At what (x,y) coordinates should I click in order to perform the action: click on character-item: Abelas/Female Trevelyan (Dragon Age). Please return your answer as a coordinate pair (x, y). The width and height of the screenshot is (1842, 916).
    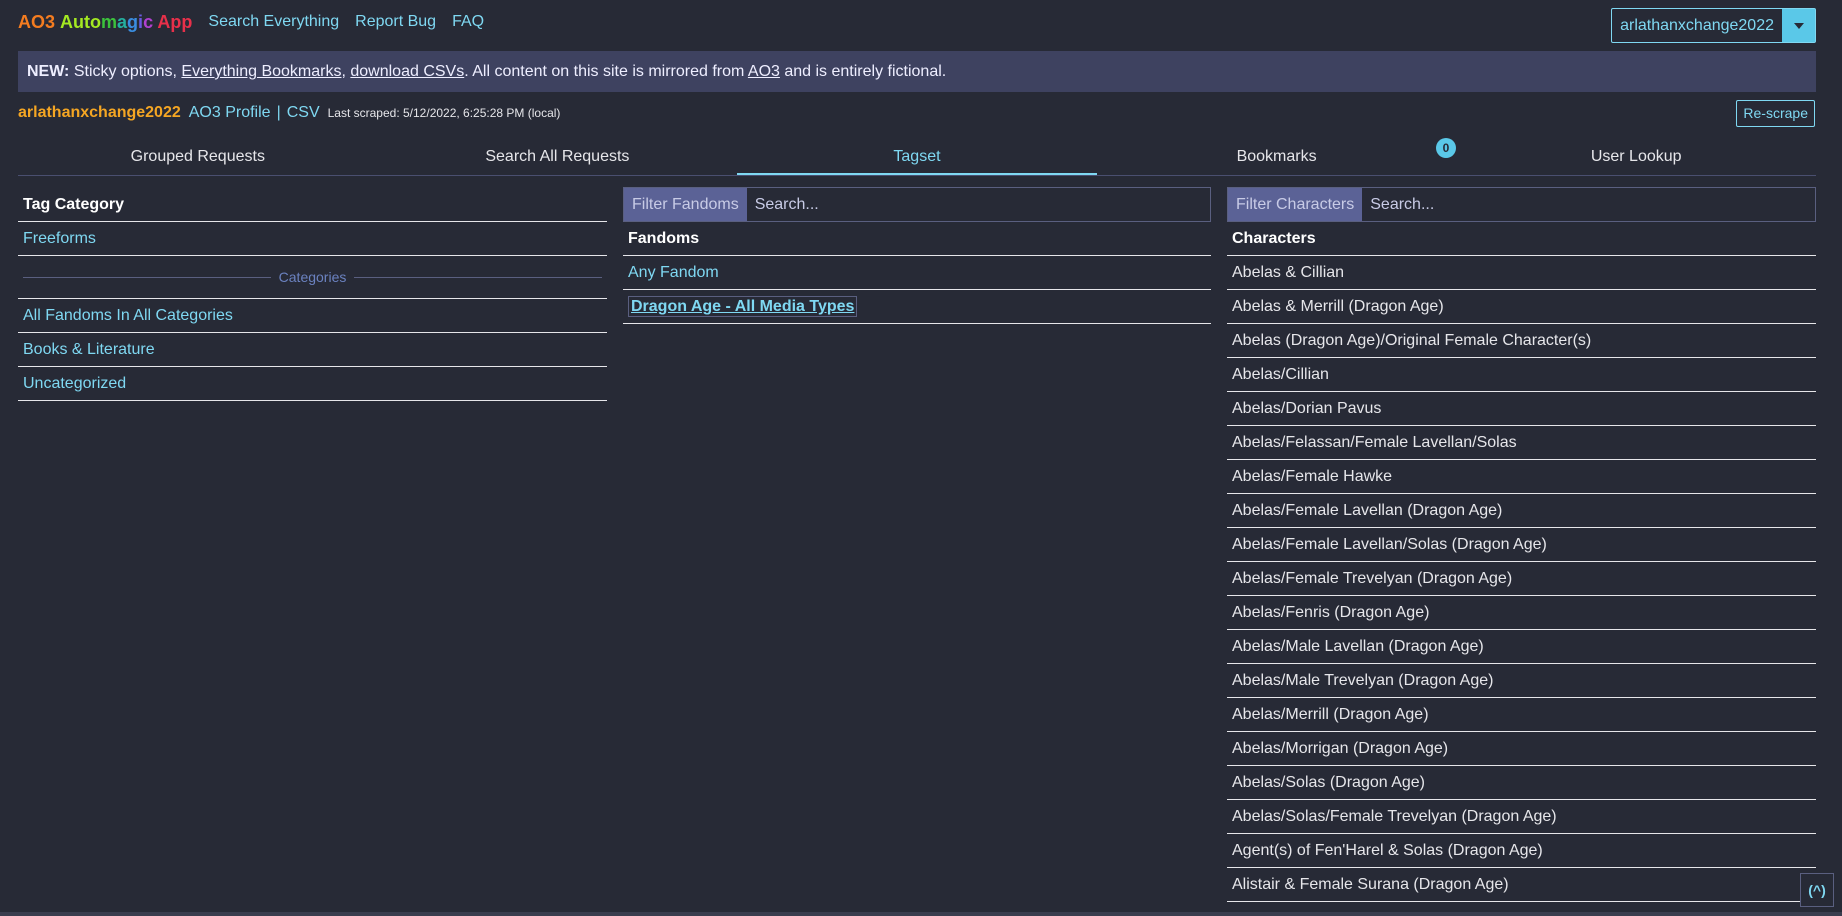
    Looking at the image, I should click on (1521, 579).